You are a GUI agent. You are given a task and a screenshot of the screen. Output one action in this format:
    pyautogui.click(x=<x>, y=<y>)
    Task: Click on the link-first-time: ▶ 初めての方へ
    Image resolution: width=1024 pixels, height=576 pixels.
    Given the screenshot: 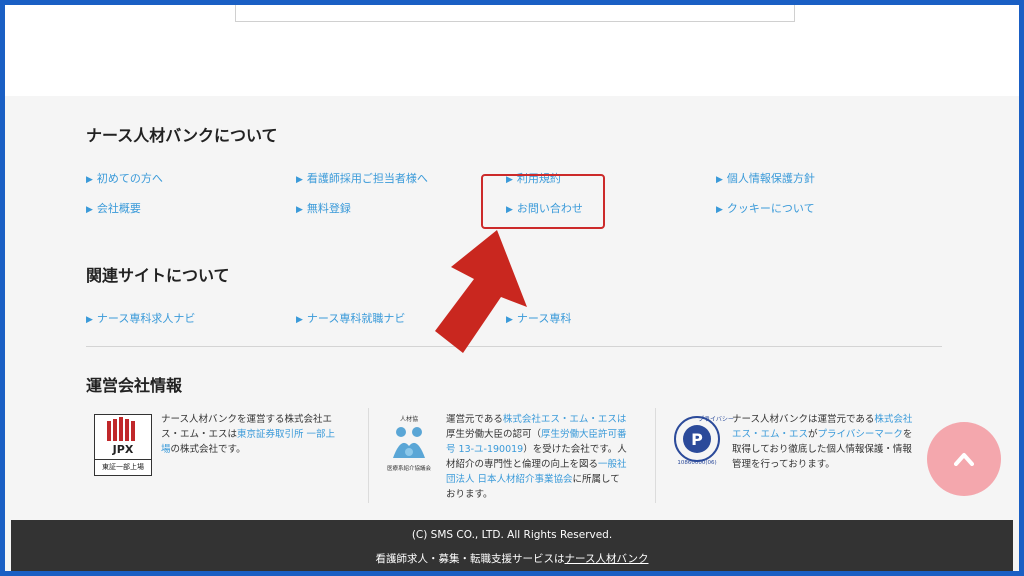 What is the action you would take?
    pyautogui.click(x=124, y=178)
    